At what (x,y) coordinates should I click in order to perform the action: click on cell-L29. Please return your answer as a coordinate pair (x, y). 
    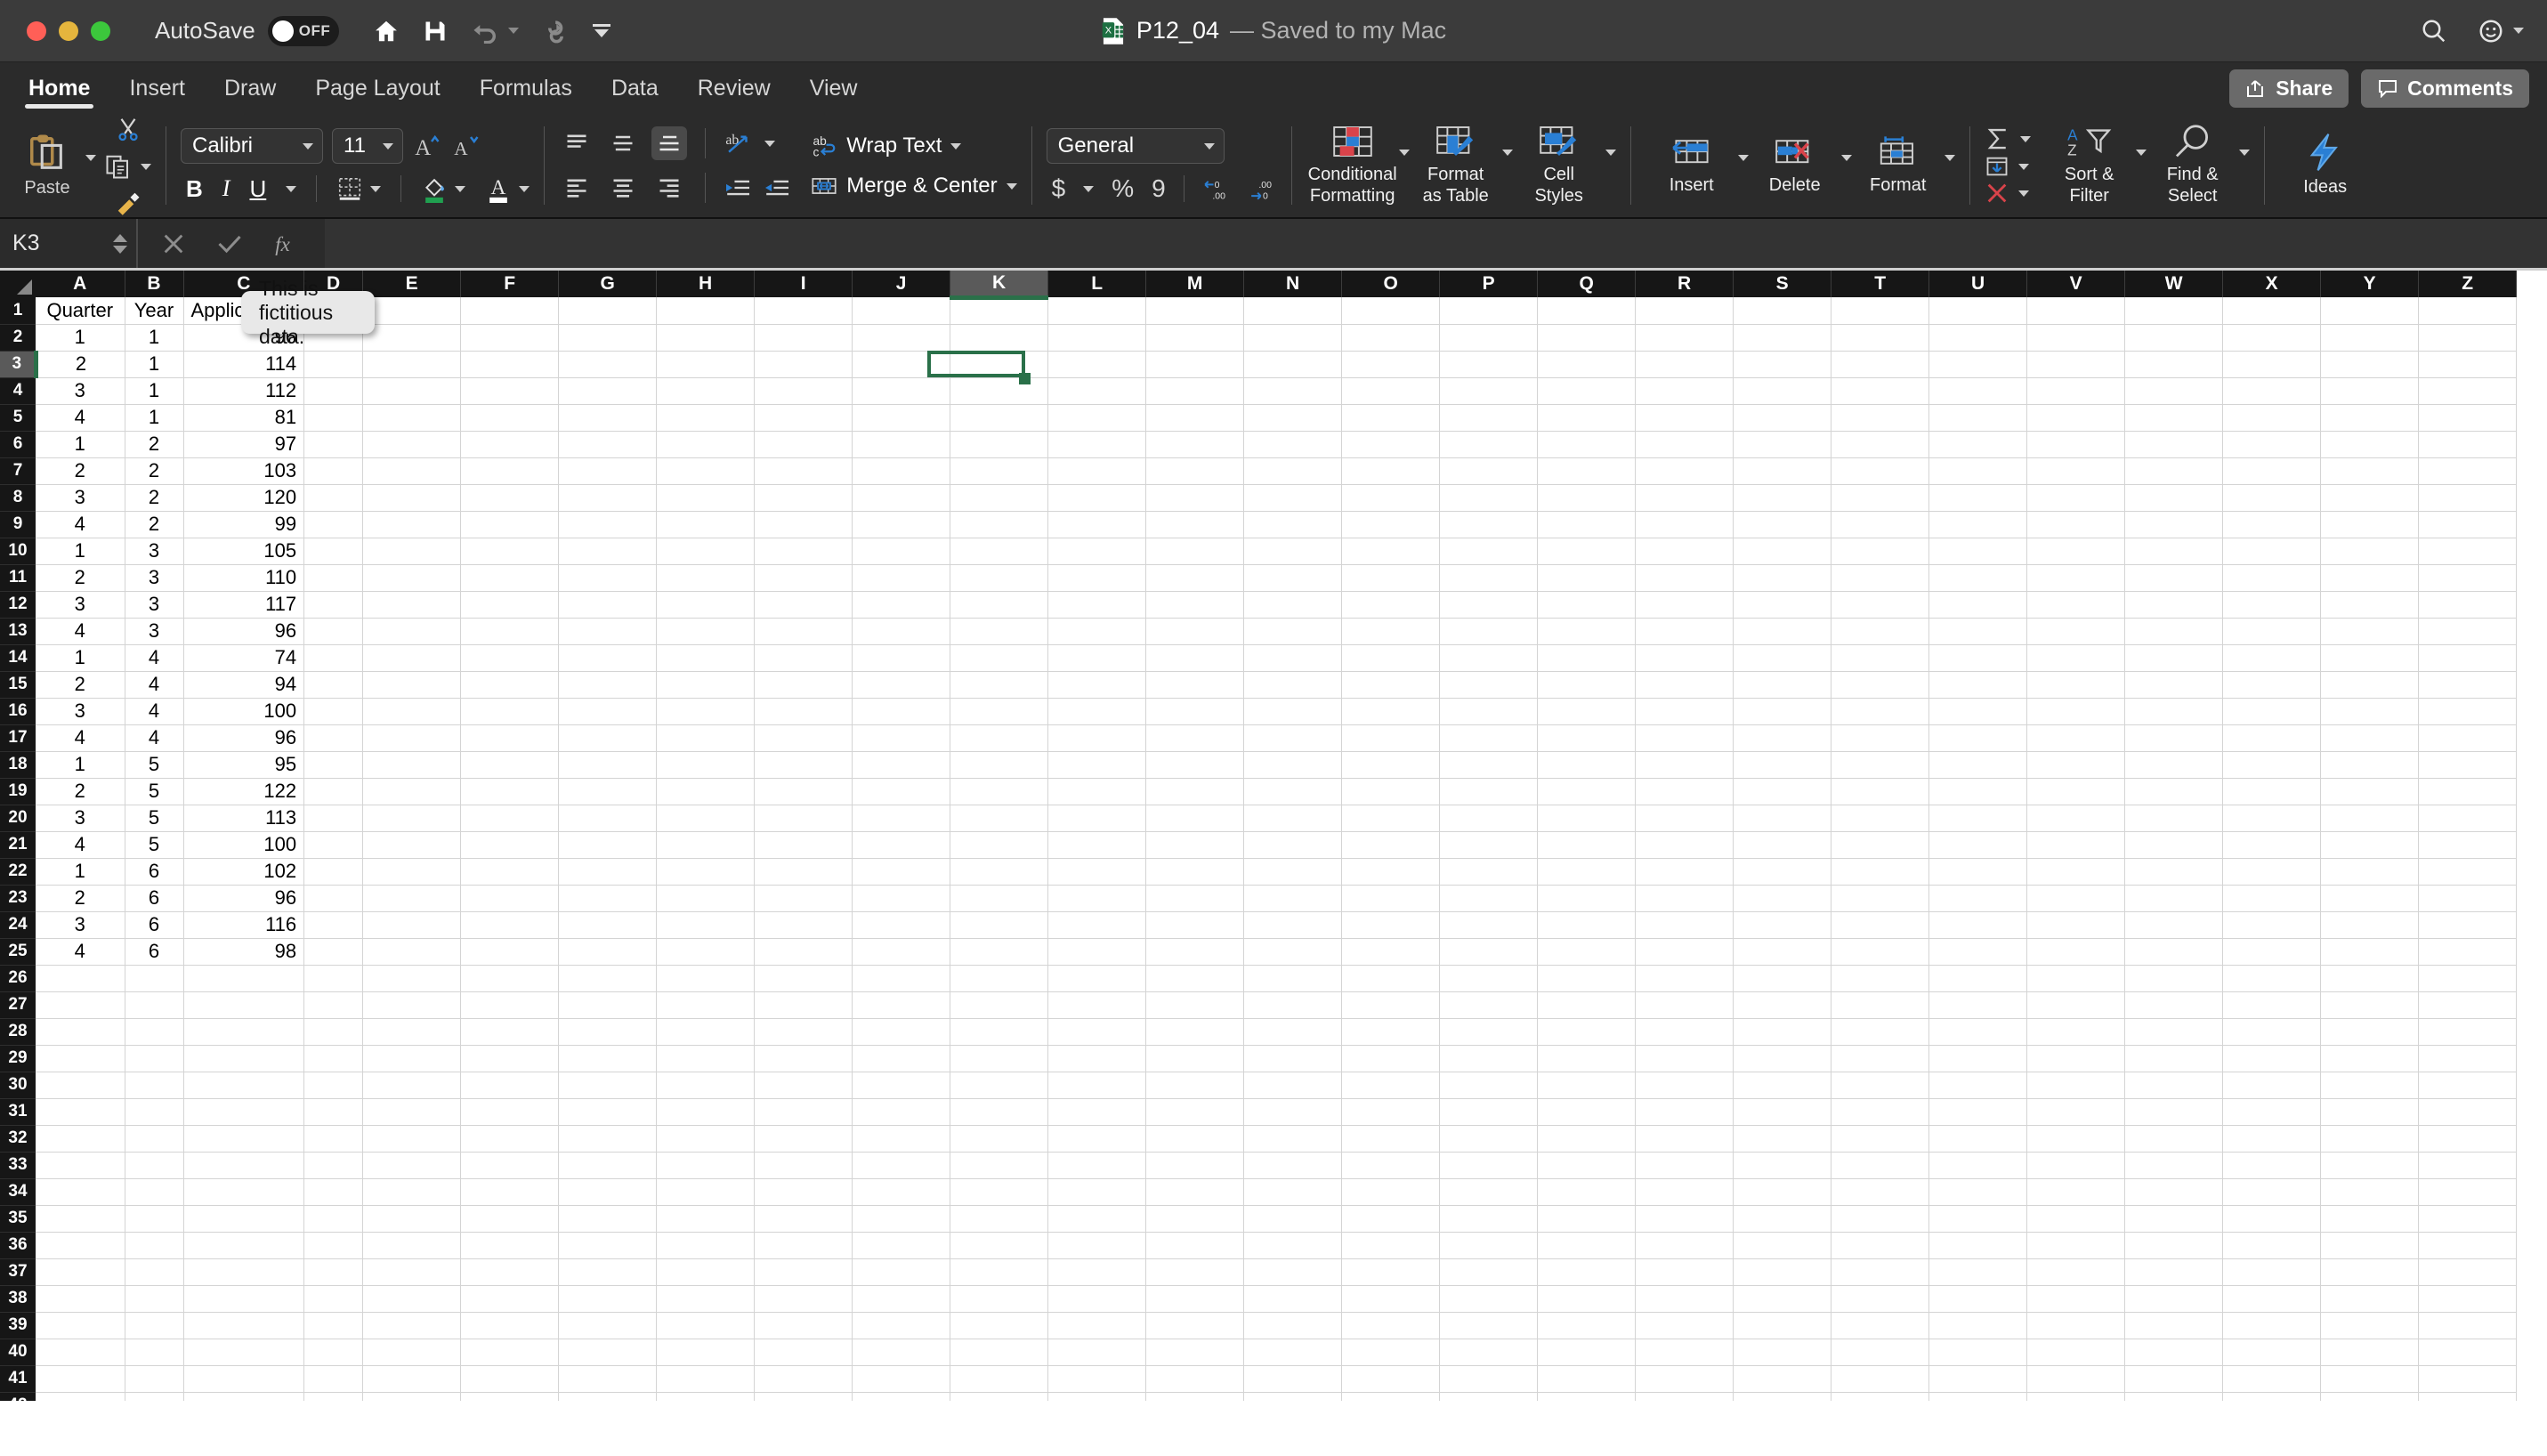
    Looking at the image, I should click on (1097, 1058).